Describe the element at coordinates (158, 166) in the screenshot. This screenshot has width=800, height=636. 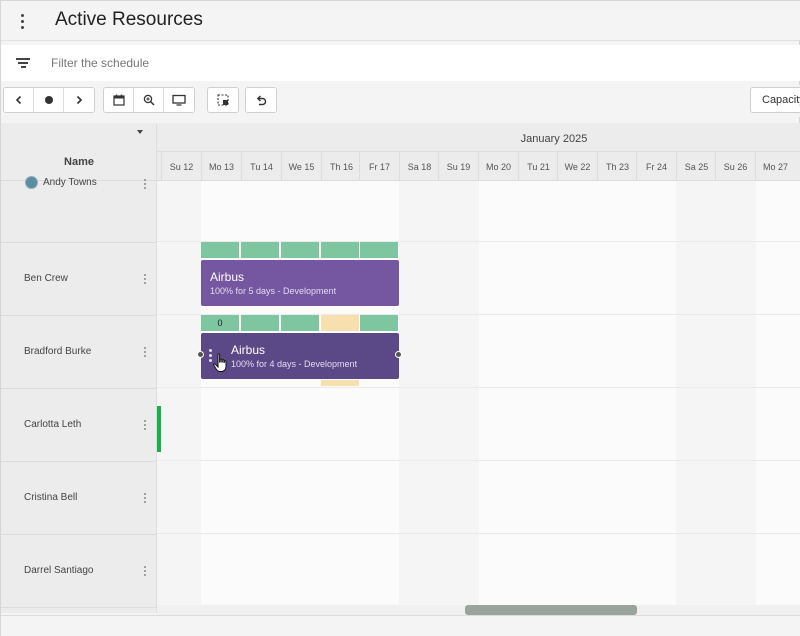
I see `day-header: S` at that location.